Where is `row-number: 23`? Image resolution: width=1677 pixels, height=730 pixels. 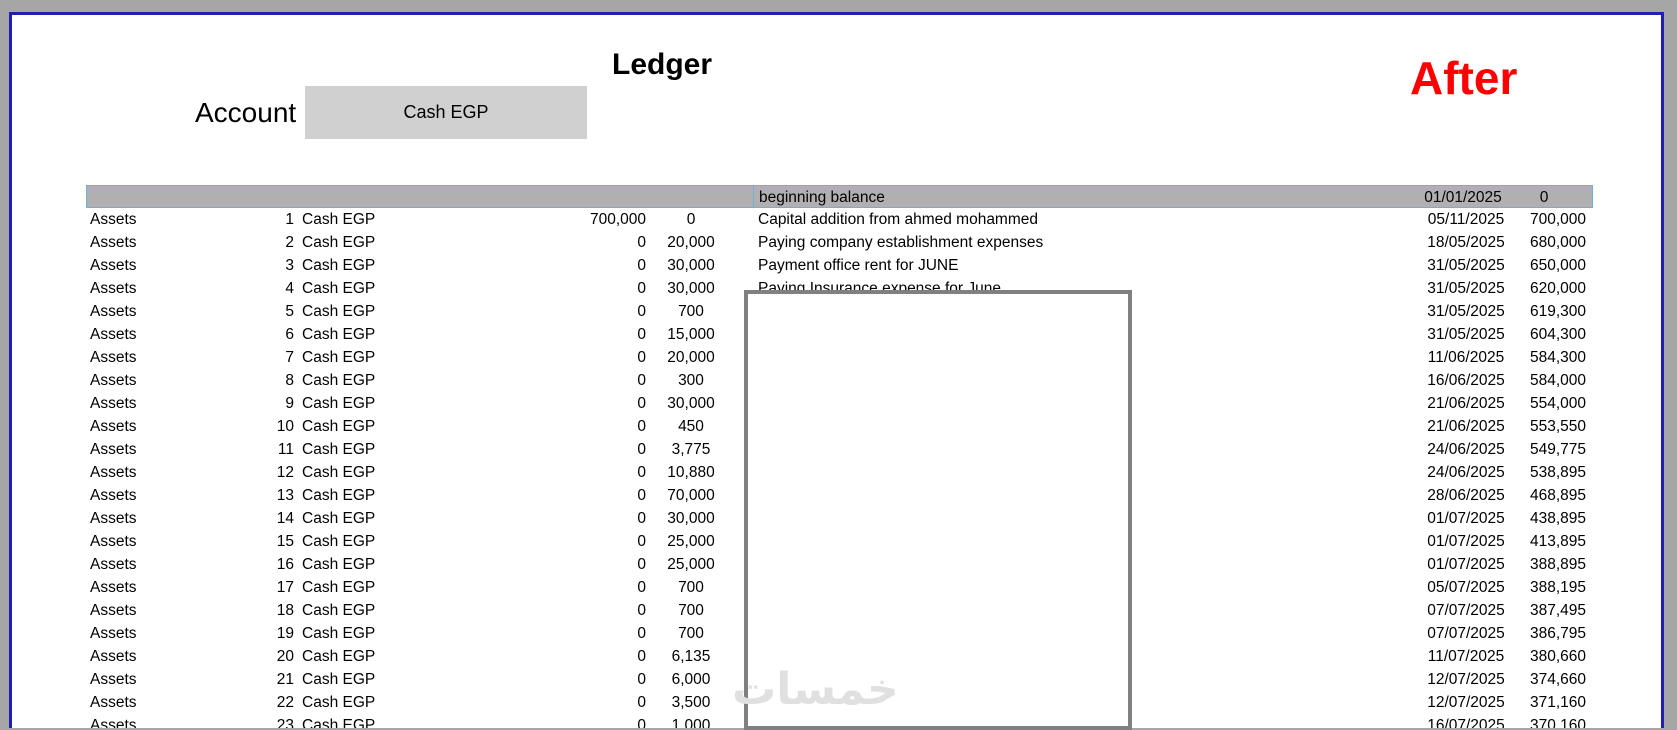 row-number: 23 is located at coordinates (285, 722).